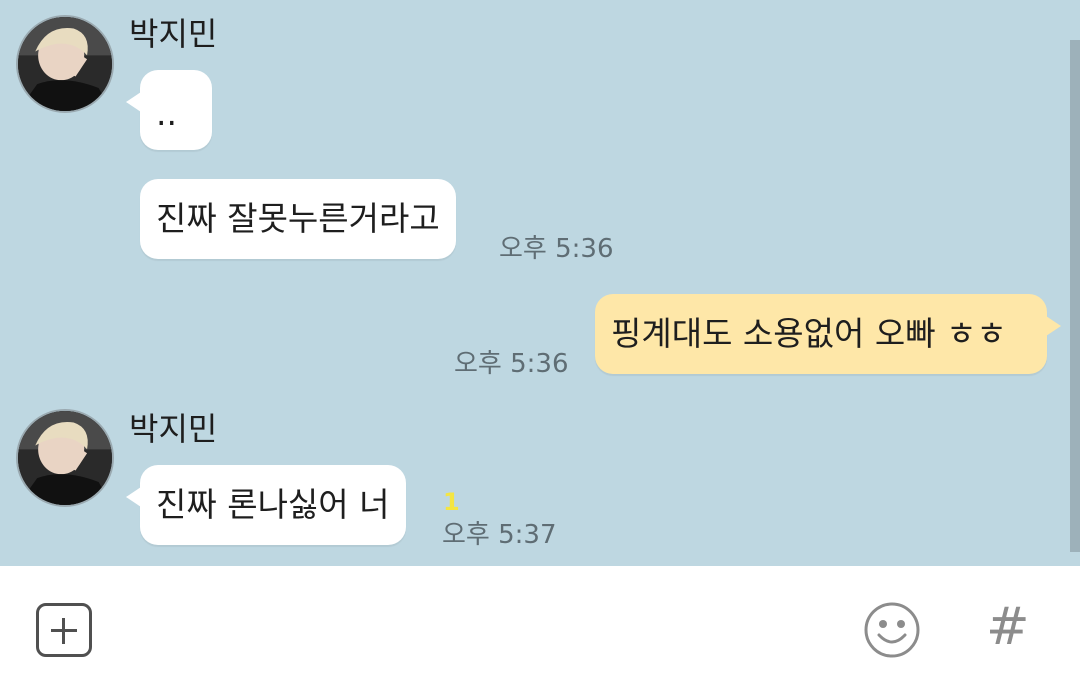 The image size is (1080, 692). What do you see at coordinates (1008, 627) in the screenshot?
I see `hashtag-button: #` at bounding box center [1008, 627].